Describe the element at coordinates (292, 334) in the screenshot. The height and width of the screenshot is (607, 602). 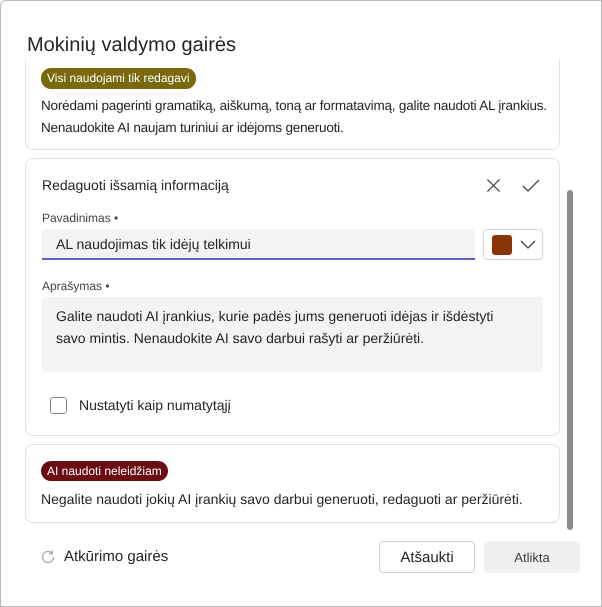
I see `description-field: Galite naudoti AI įrankius, kurie padės jums generuoti idėjas ir išdėstyti savo mintis. Nenaudokite AI savo darbui rašyti ar peržiūrėti.` at that location.